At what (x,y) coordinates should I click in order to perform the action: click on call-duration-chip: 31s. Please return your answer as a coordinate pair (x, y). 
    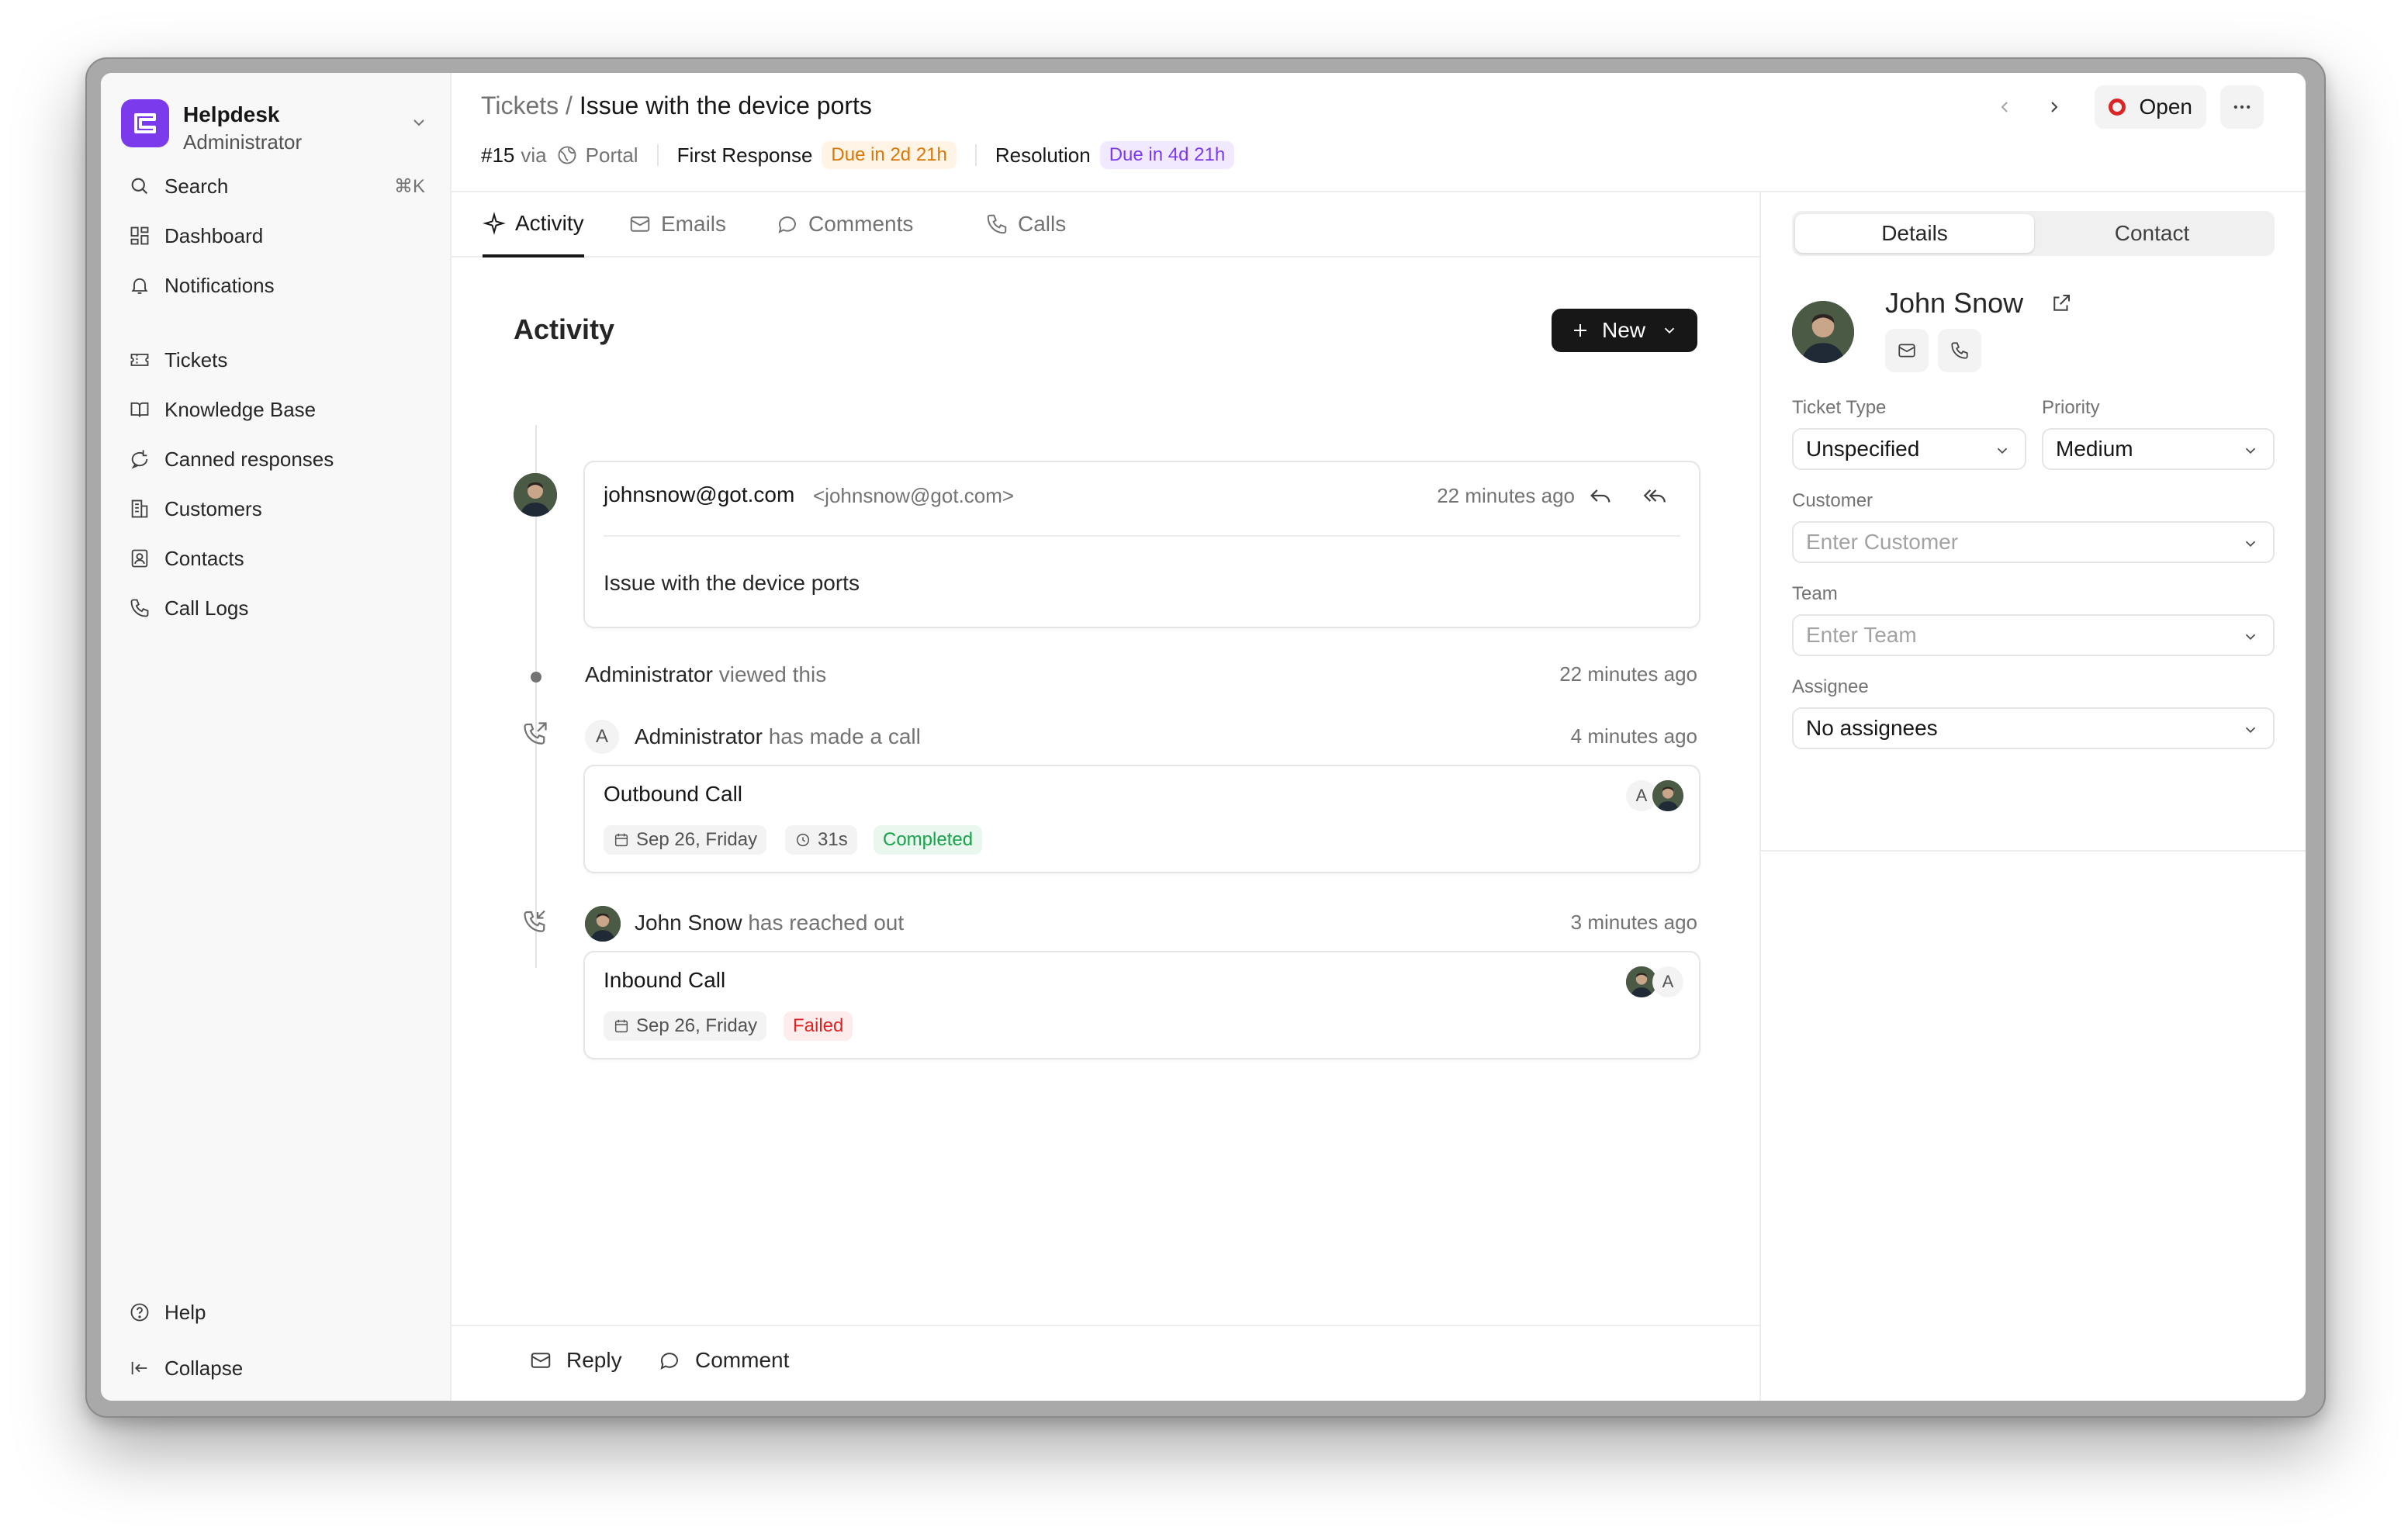
    Looking at the image, I should click on (821, 840).